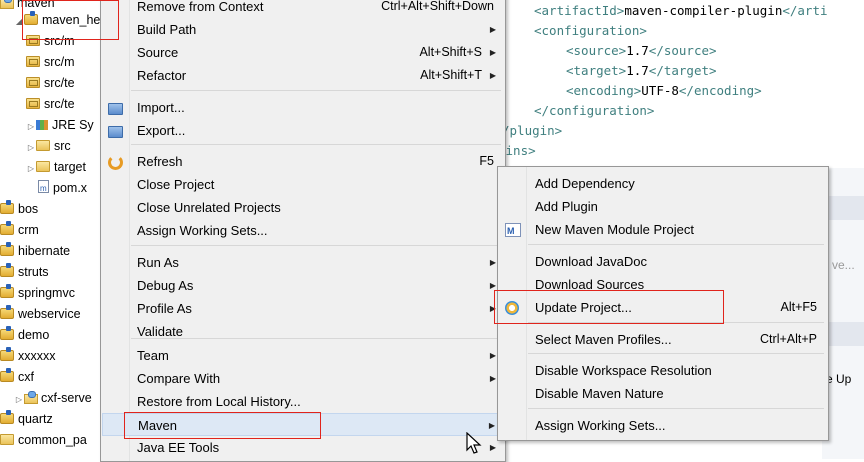 The height and width of the screenshot is (462, 864). I want to click on tree-item: bos, so click(19, 209).